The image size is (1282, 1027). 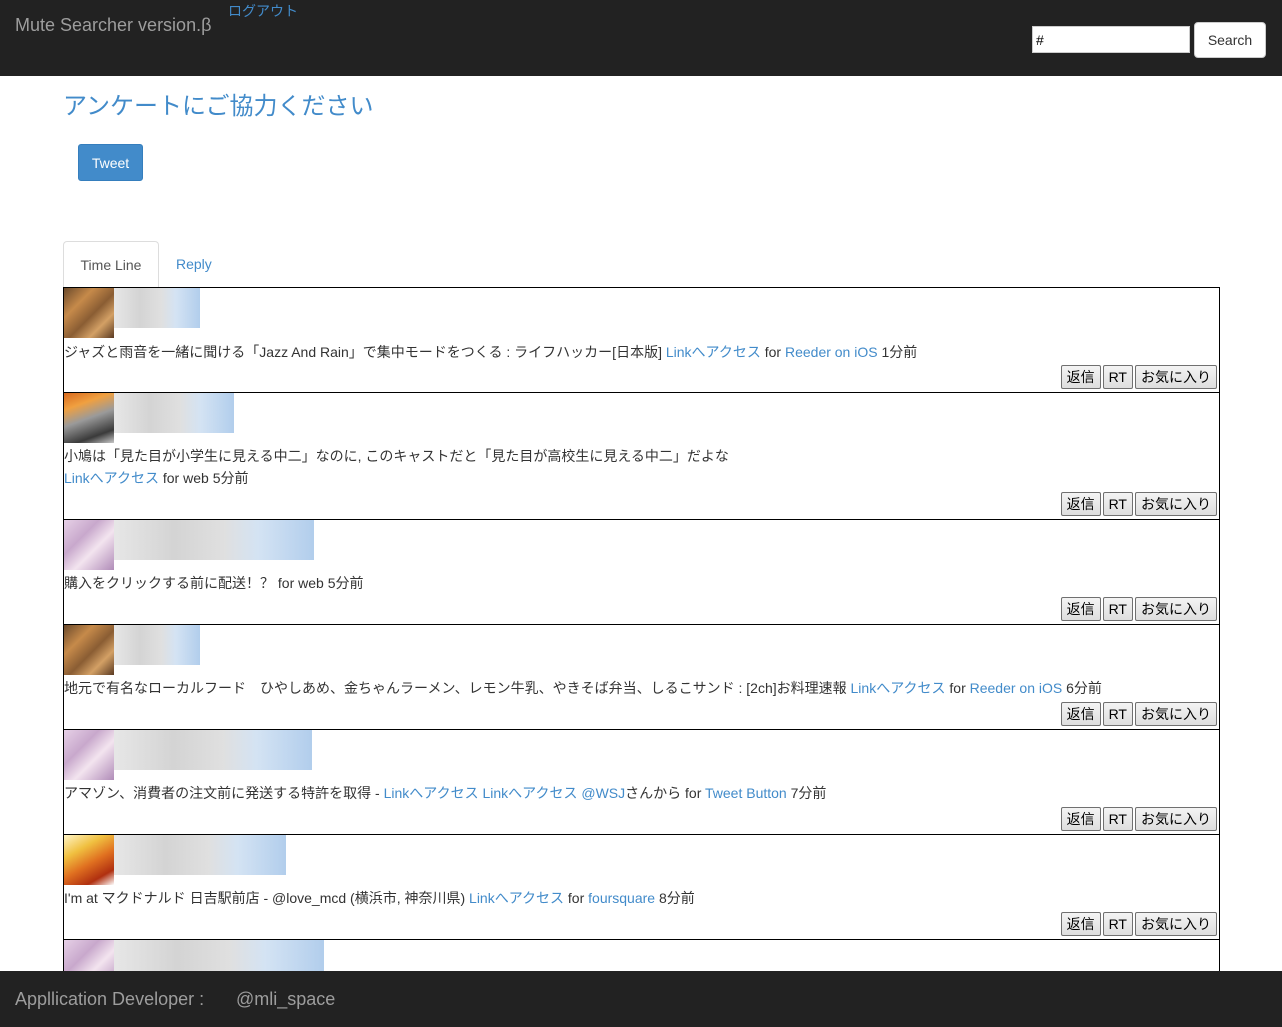 What do you see at coordinates (641, 955) in the screenshot?
I see `tweet-item` at bounding box center [641, 955].